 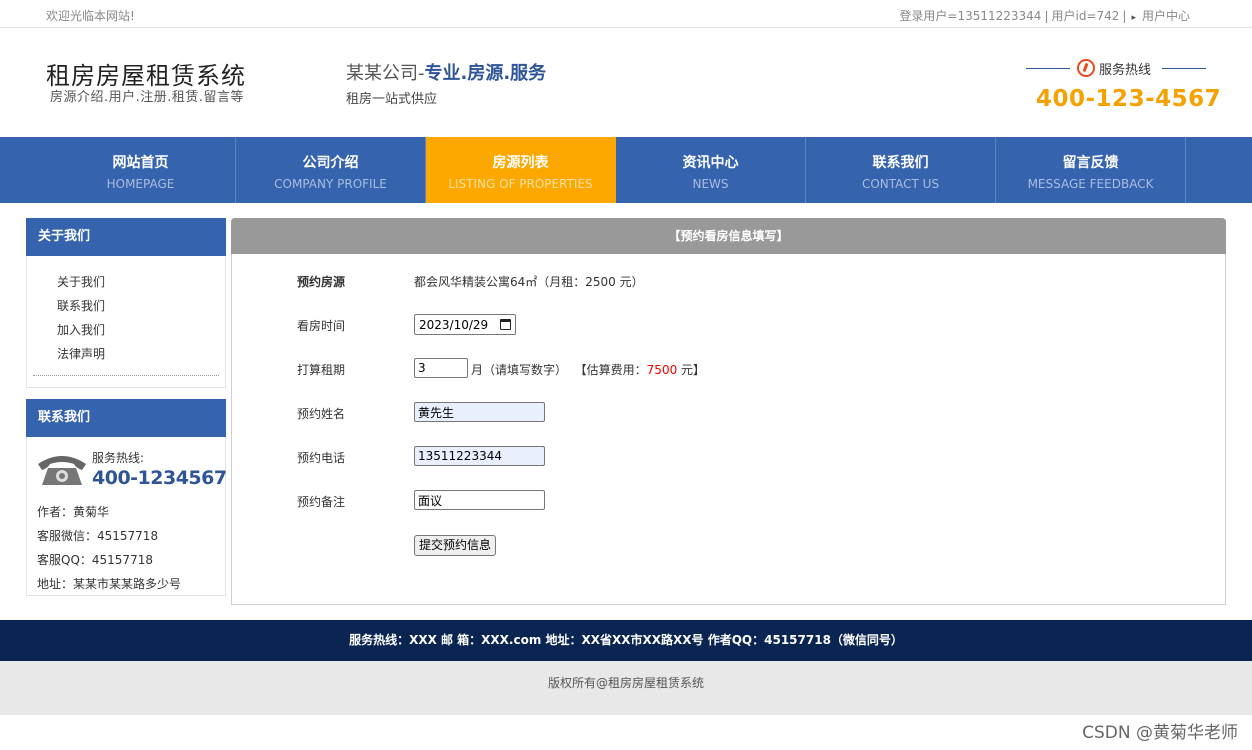 I want to click on name-label: 预约姓名, so click(x=321, y=414).